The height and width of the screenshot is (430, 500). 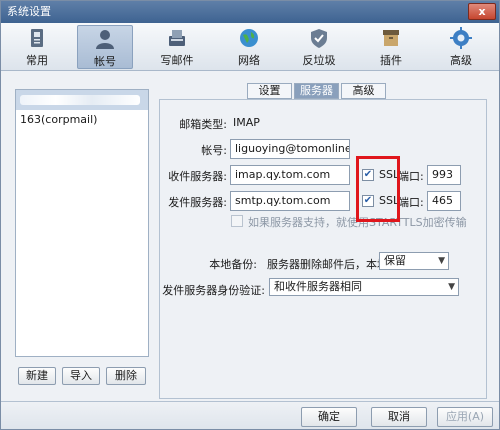 What do you see at coordinates (465, 417) in the screenshot?
I see `apply-button: 应用(A)` at bounding box center [465, 417].